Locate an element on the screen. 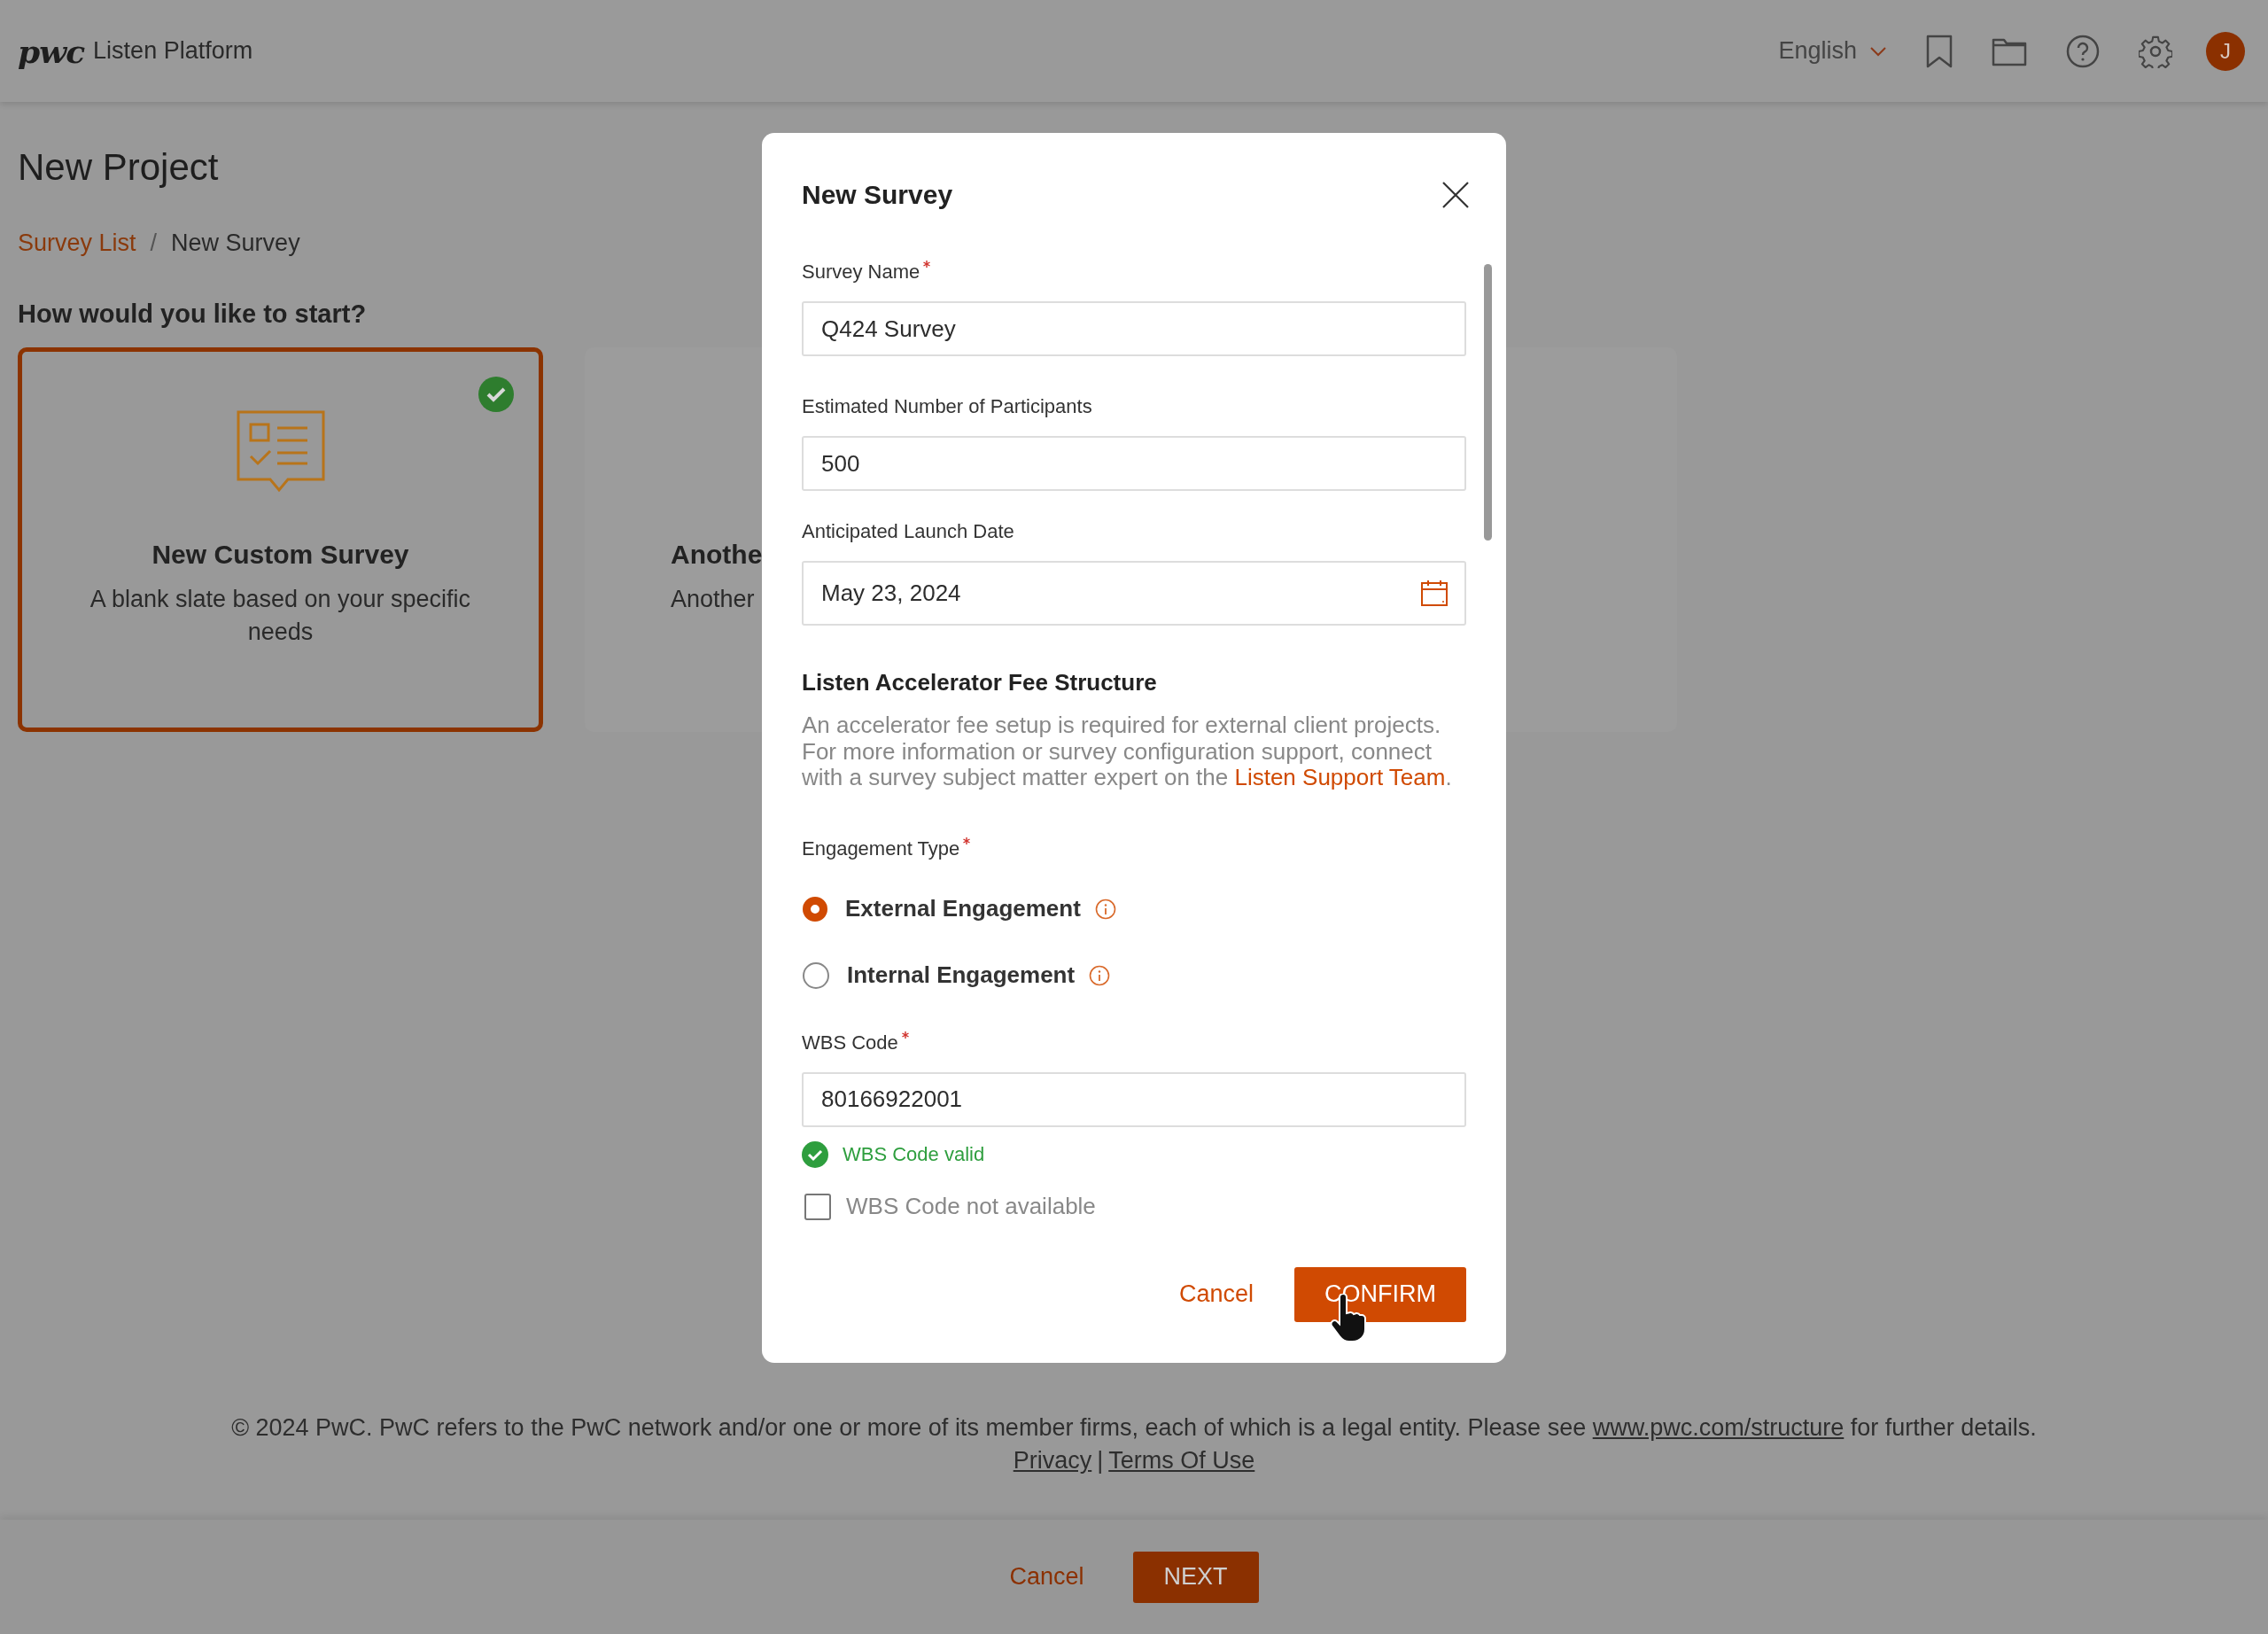  section-heading: Listen Accelerator Fee Structure is located at coordinates (980, 682).